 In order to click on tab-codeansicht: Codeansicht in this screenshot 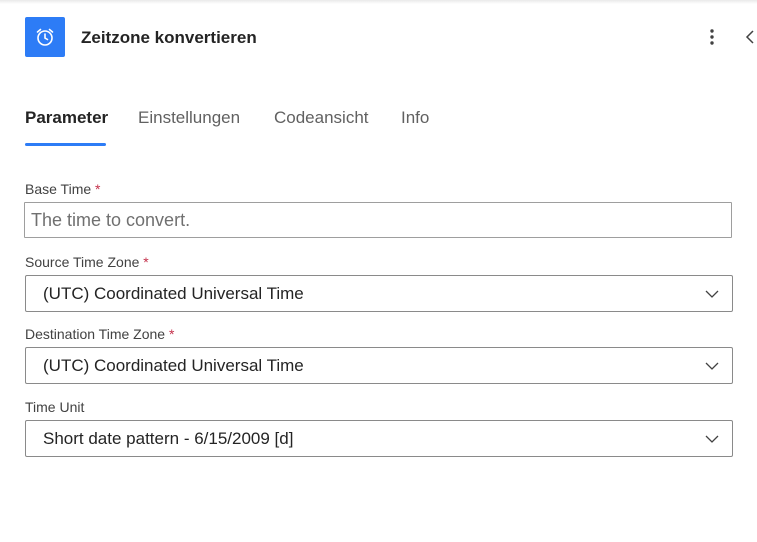, I will do `click(321, 118)`.